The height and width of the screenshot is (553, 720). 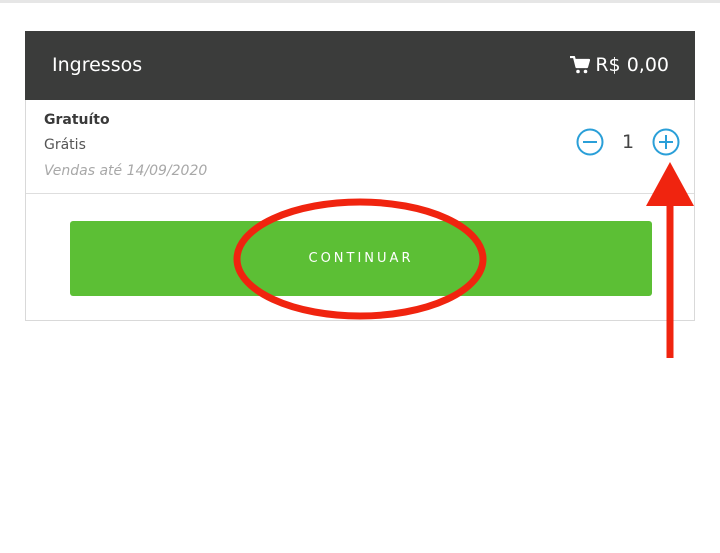 I want to click on quantity-value: 1, so click(x=628, y=142).